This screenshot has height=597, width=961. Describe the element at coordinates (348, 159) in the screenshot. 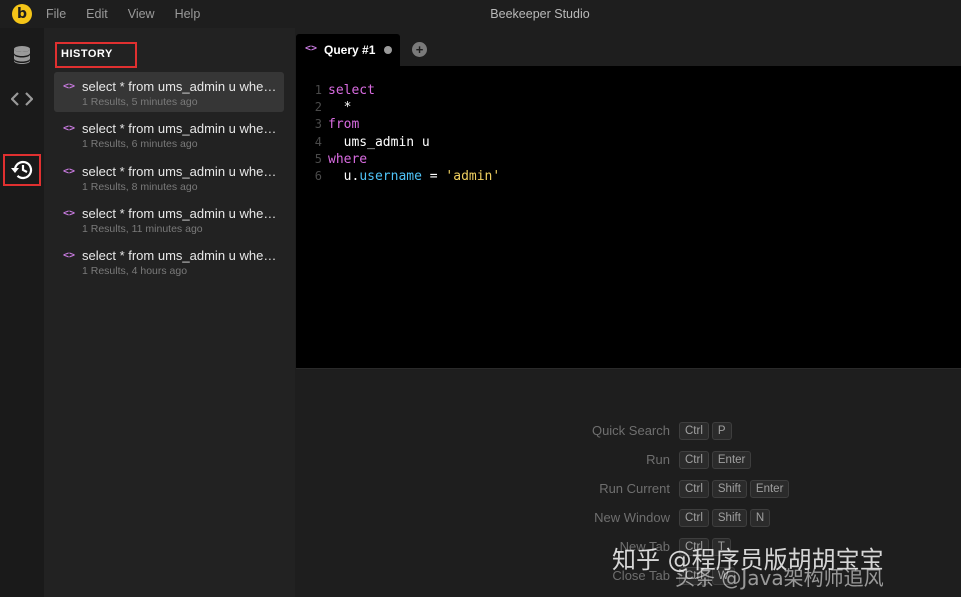

I see `code-text: where` at that location.